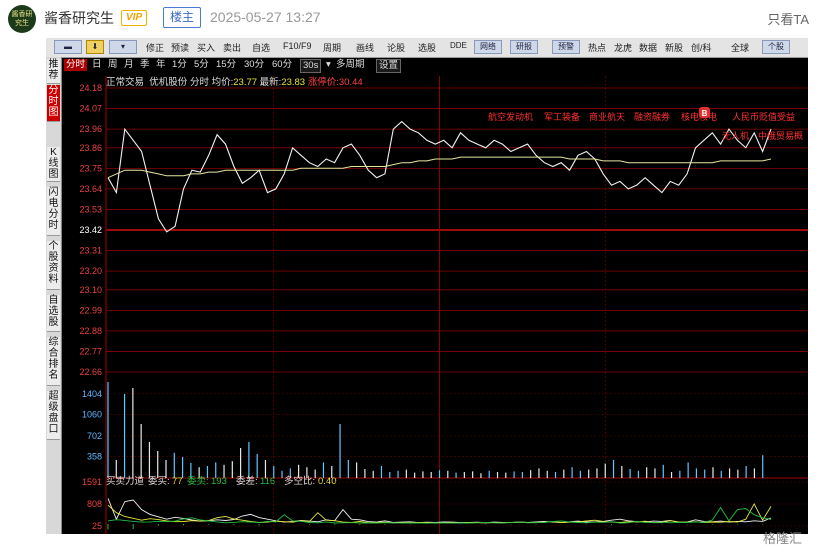  What do you see at coordinates (652, 116) in the screenshot?
I see `concept-tag: 融资融券` at bounding box center [652, 116].